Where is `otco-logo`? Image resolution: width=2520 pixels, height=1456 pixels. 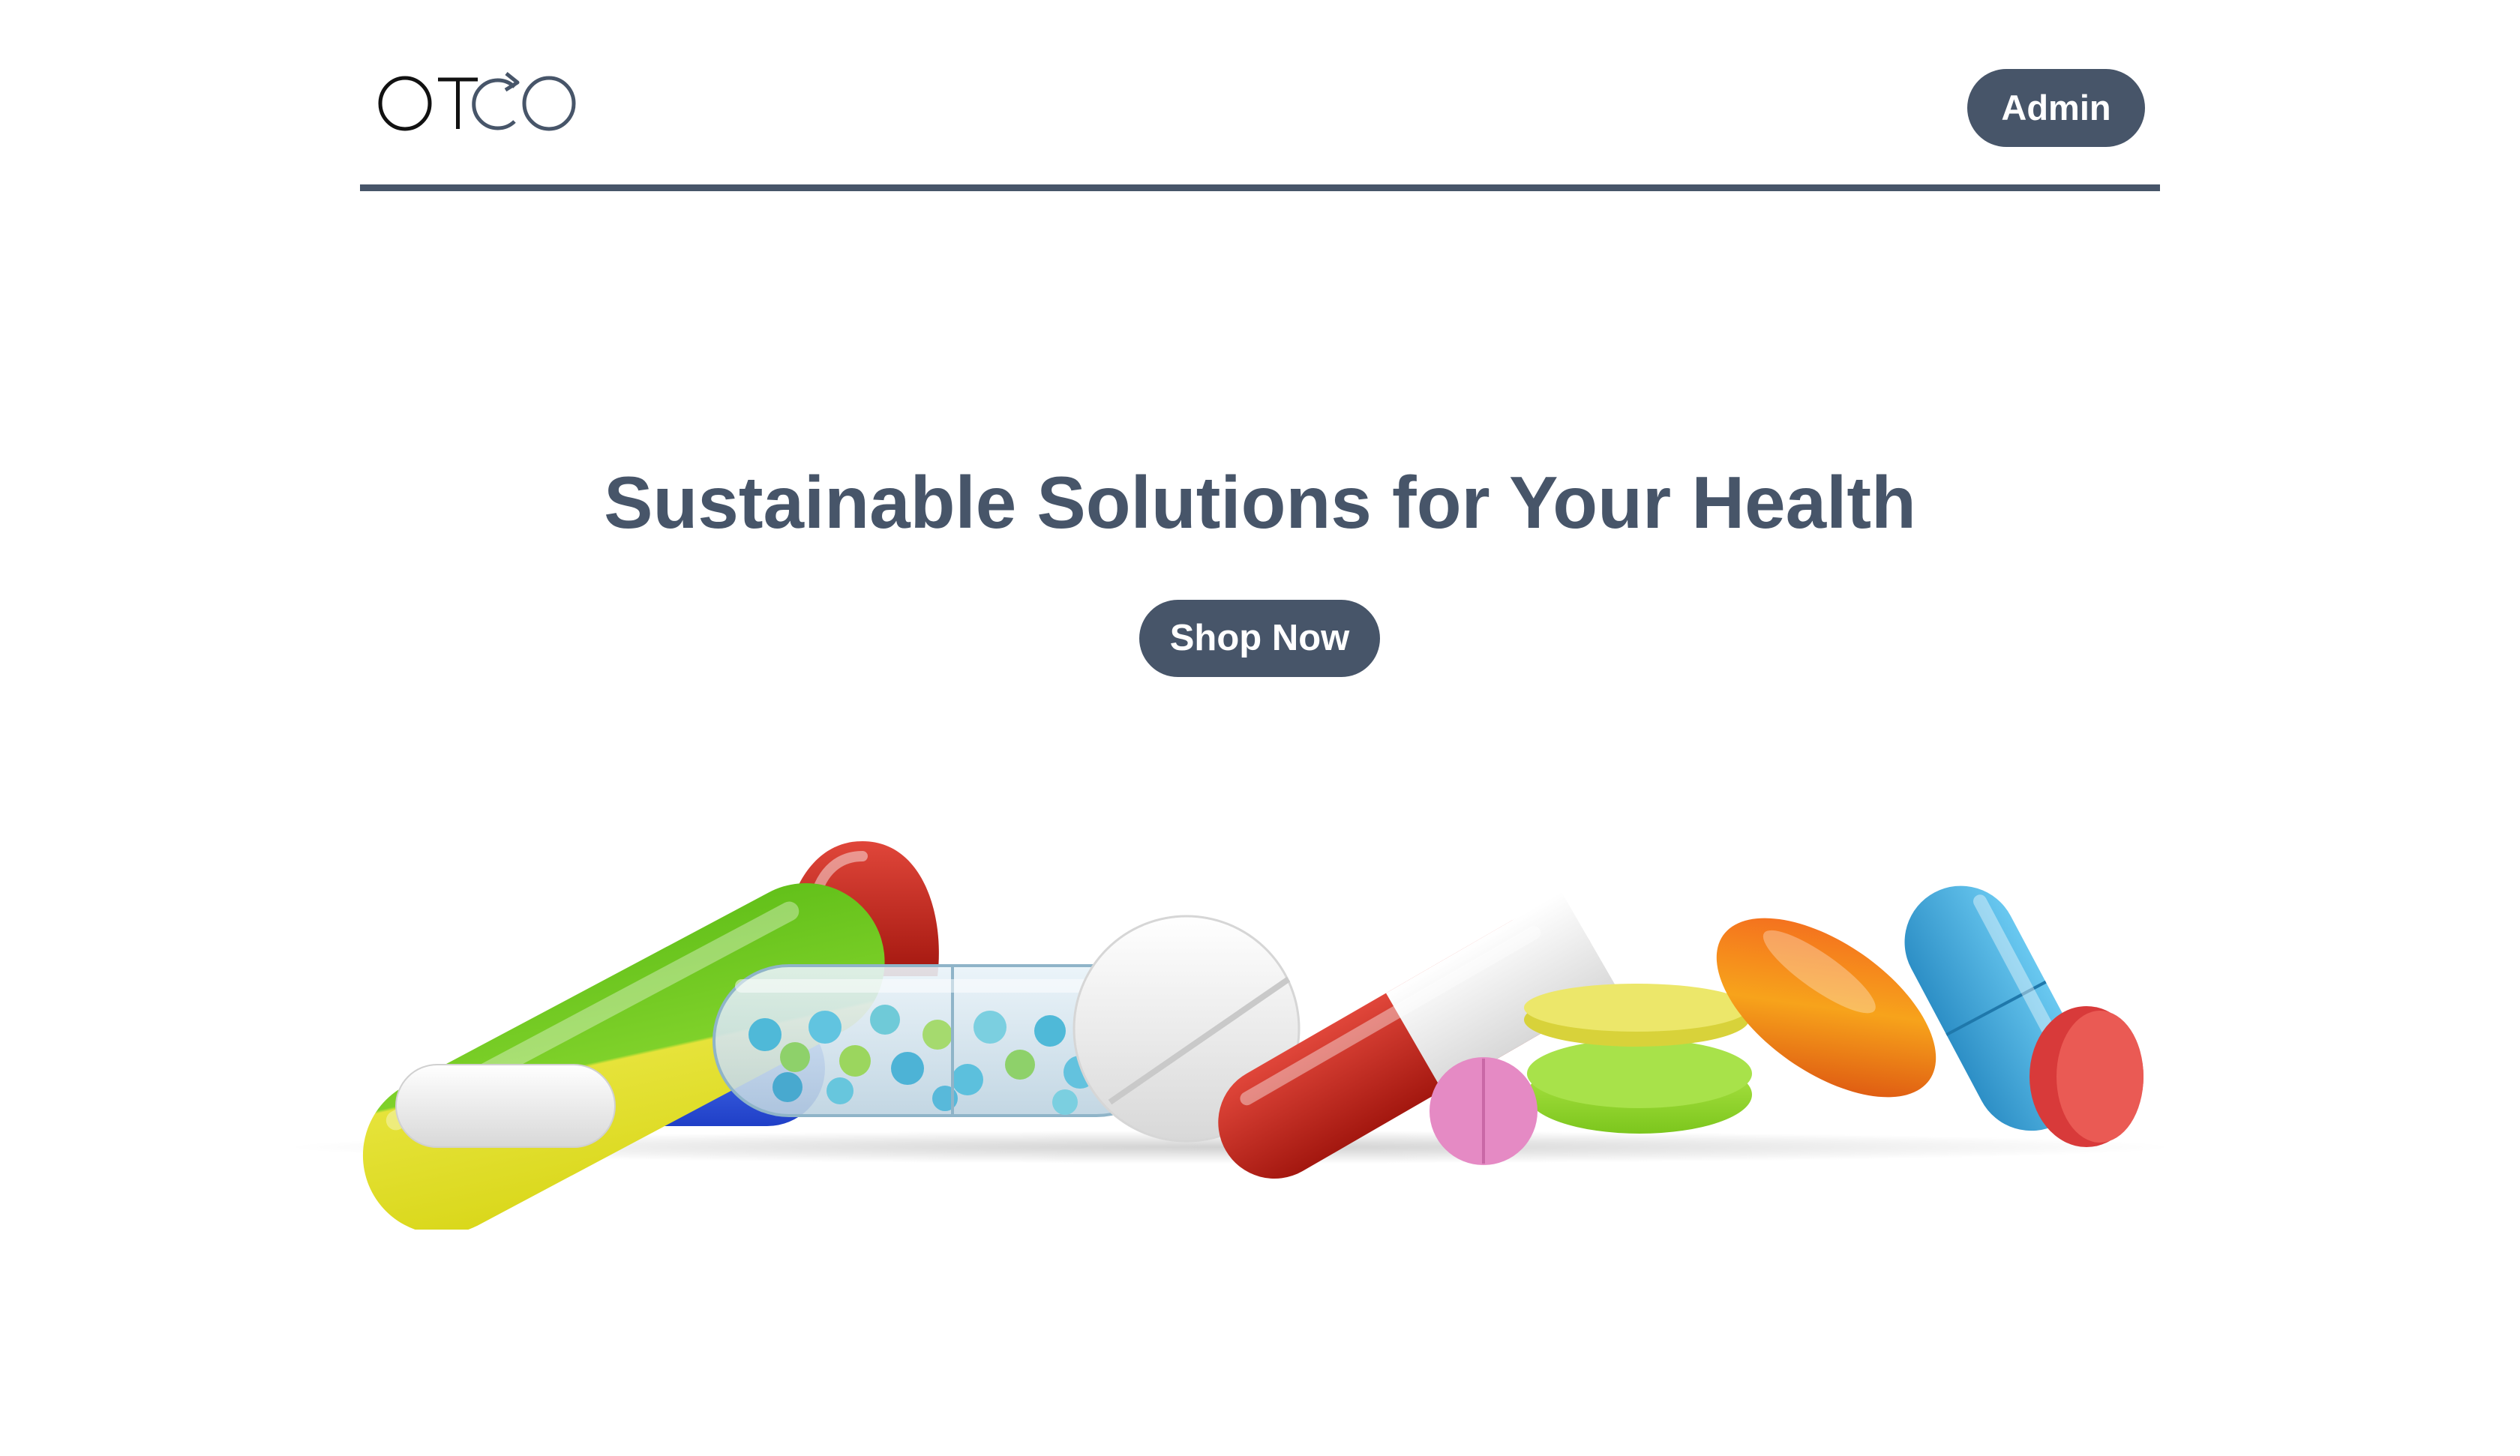 otco-logo is located at coordinates (481, 101).